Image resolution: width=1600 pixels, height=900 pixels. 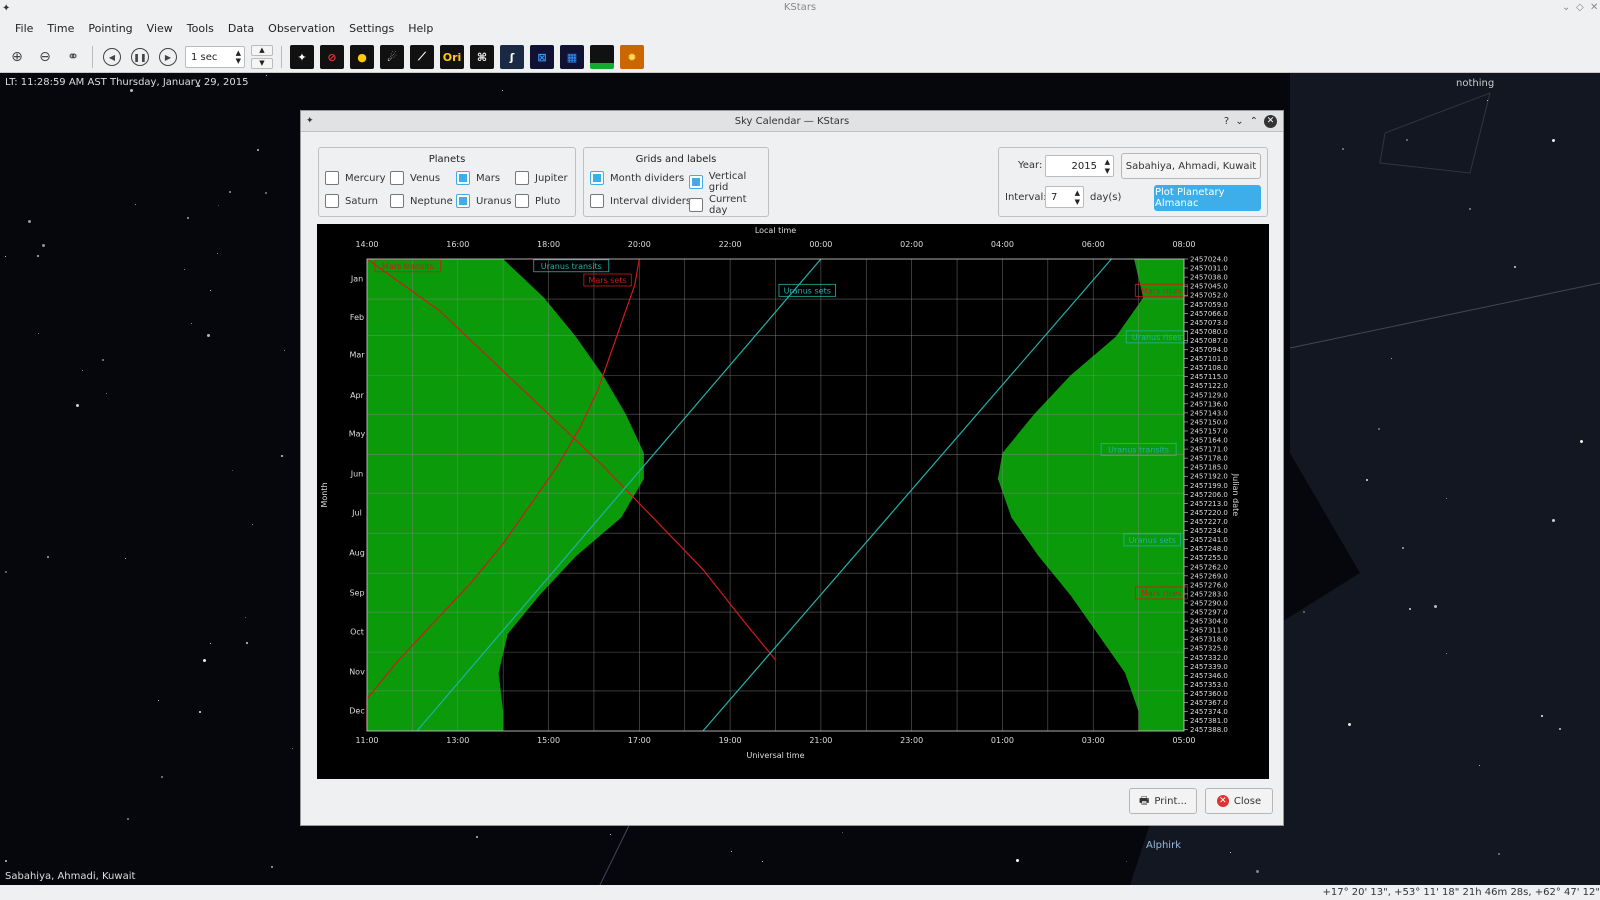 What do you see at coordinates (1026, 197) in the screenshot?
I see `interval-label: Interval:` at bounding box center [1026, 197].